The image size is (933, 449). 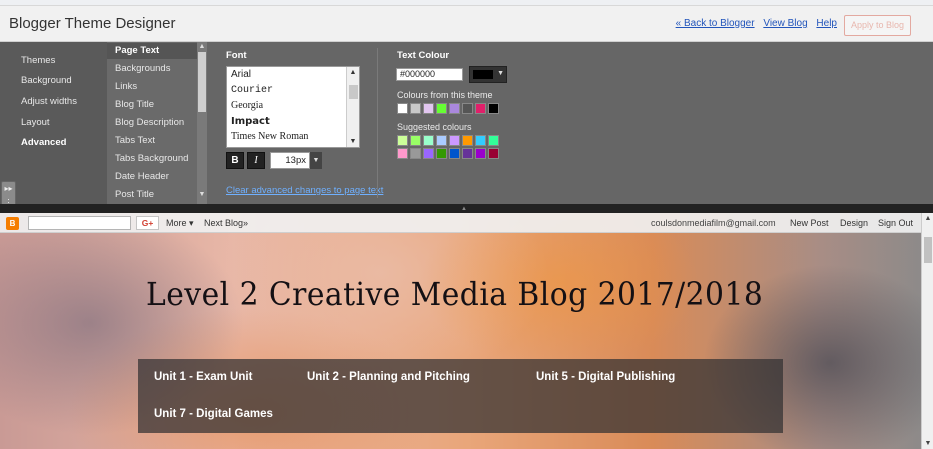 I want to click on menu-unit-1: Unit 1 - Exam Unit, so click(x=203, y=377).